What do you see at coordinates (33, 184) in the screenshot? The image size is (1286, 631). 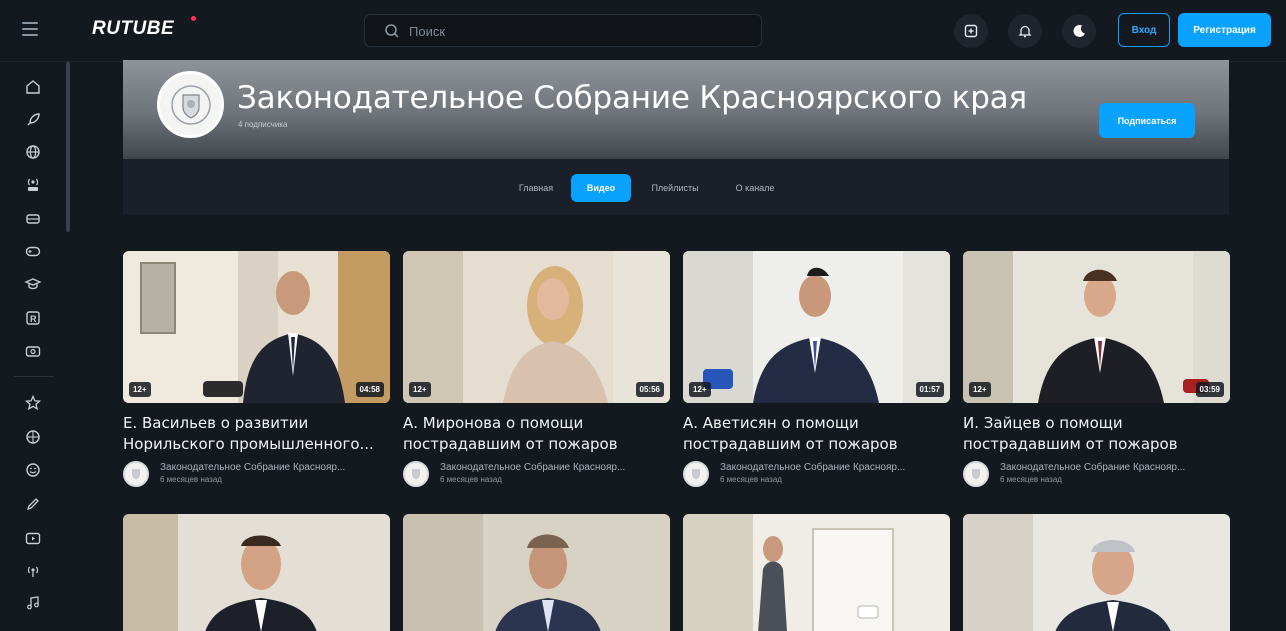 I see `live-icon` at bounding box center [33, 184].